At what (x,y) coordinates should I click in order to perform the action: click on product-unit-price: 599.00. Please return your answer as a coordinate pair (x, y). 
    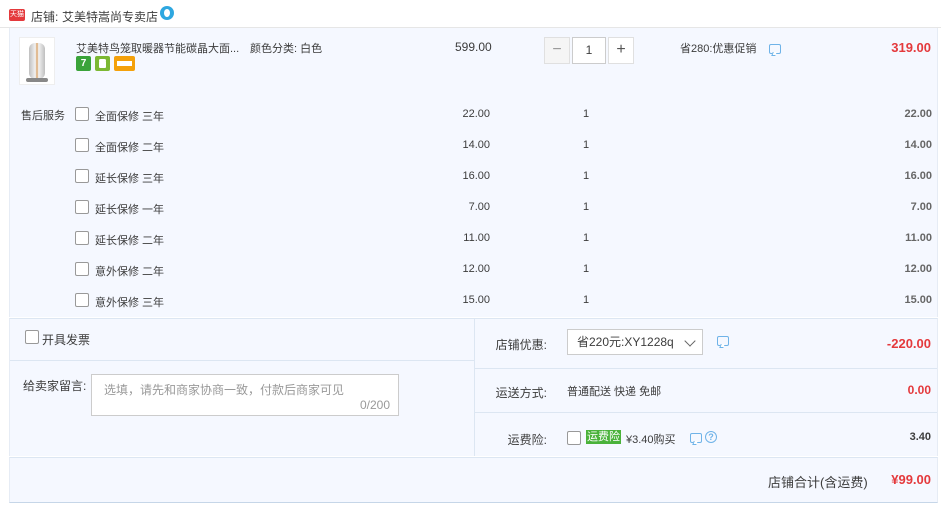
    Looking at the image, I should click on (473, 47).